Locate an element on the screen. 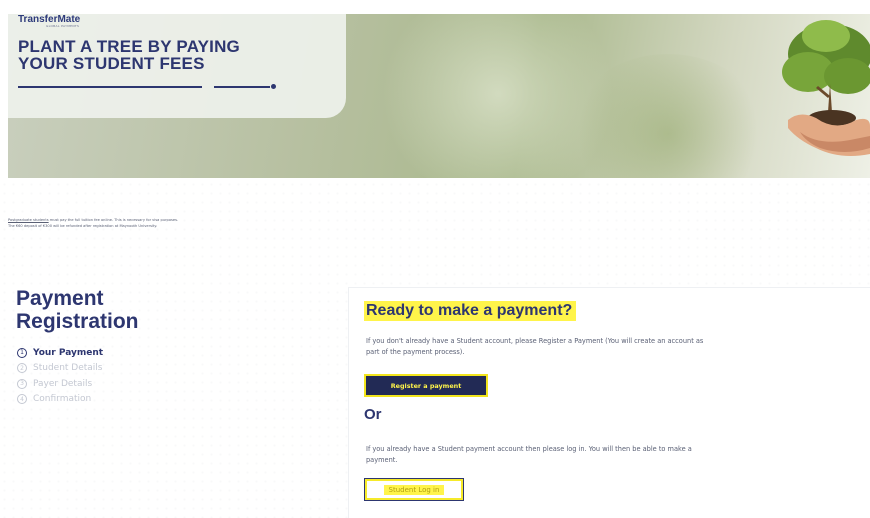 The width and height of the screenshot is (870, 518). page-title: Payment Registration is located at coordinates (116, 310).